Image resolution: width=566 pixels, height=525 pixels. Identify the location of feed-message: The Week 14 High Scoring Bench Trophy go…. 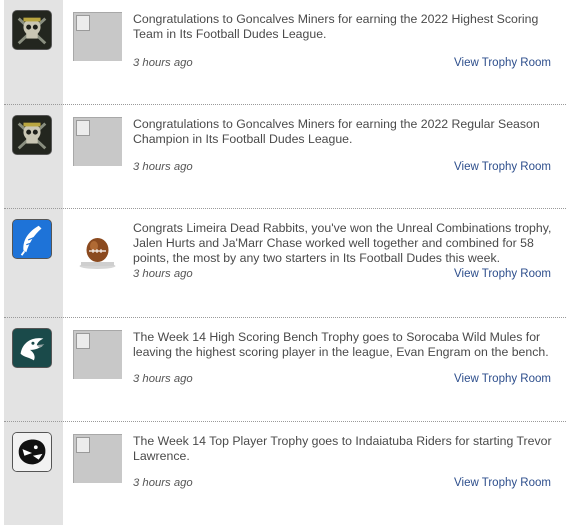
(341, 344).